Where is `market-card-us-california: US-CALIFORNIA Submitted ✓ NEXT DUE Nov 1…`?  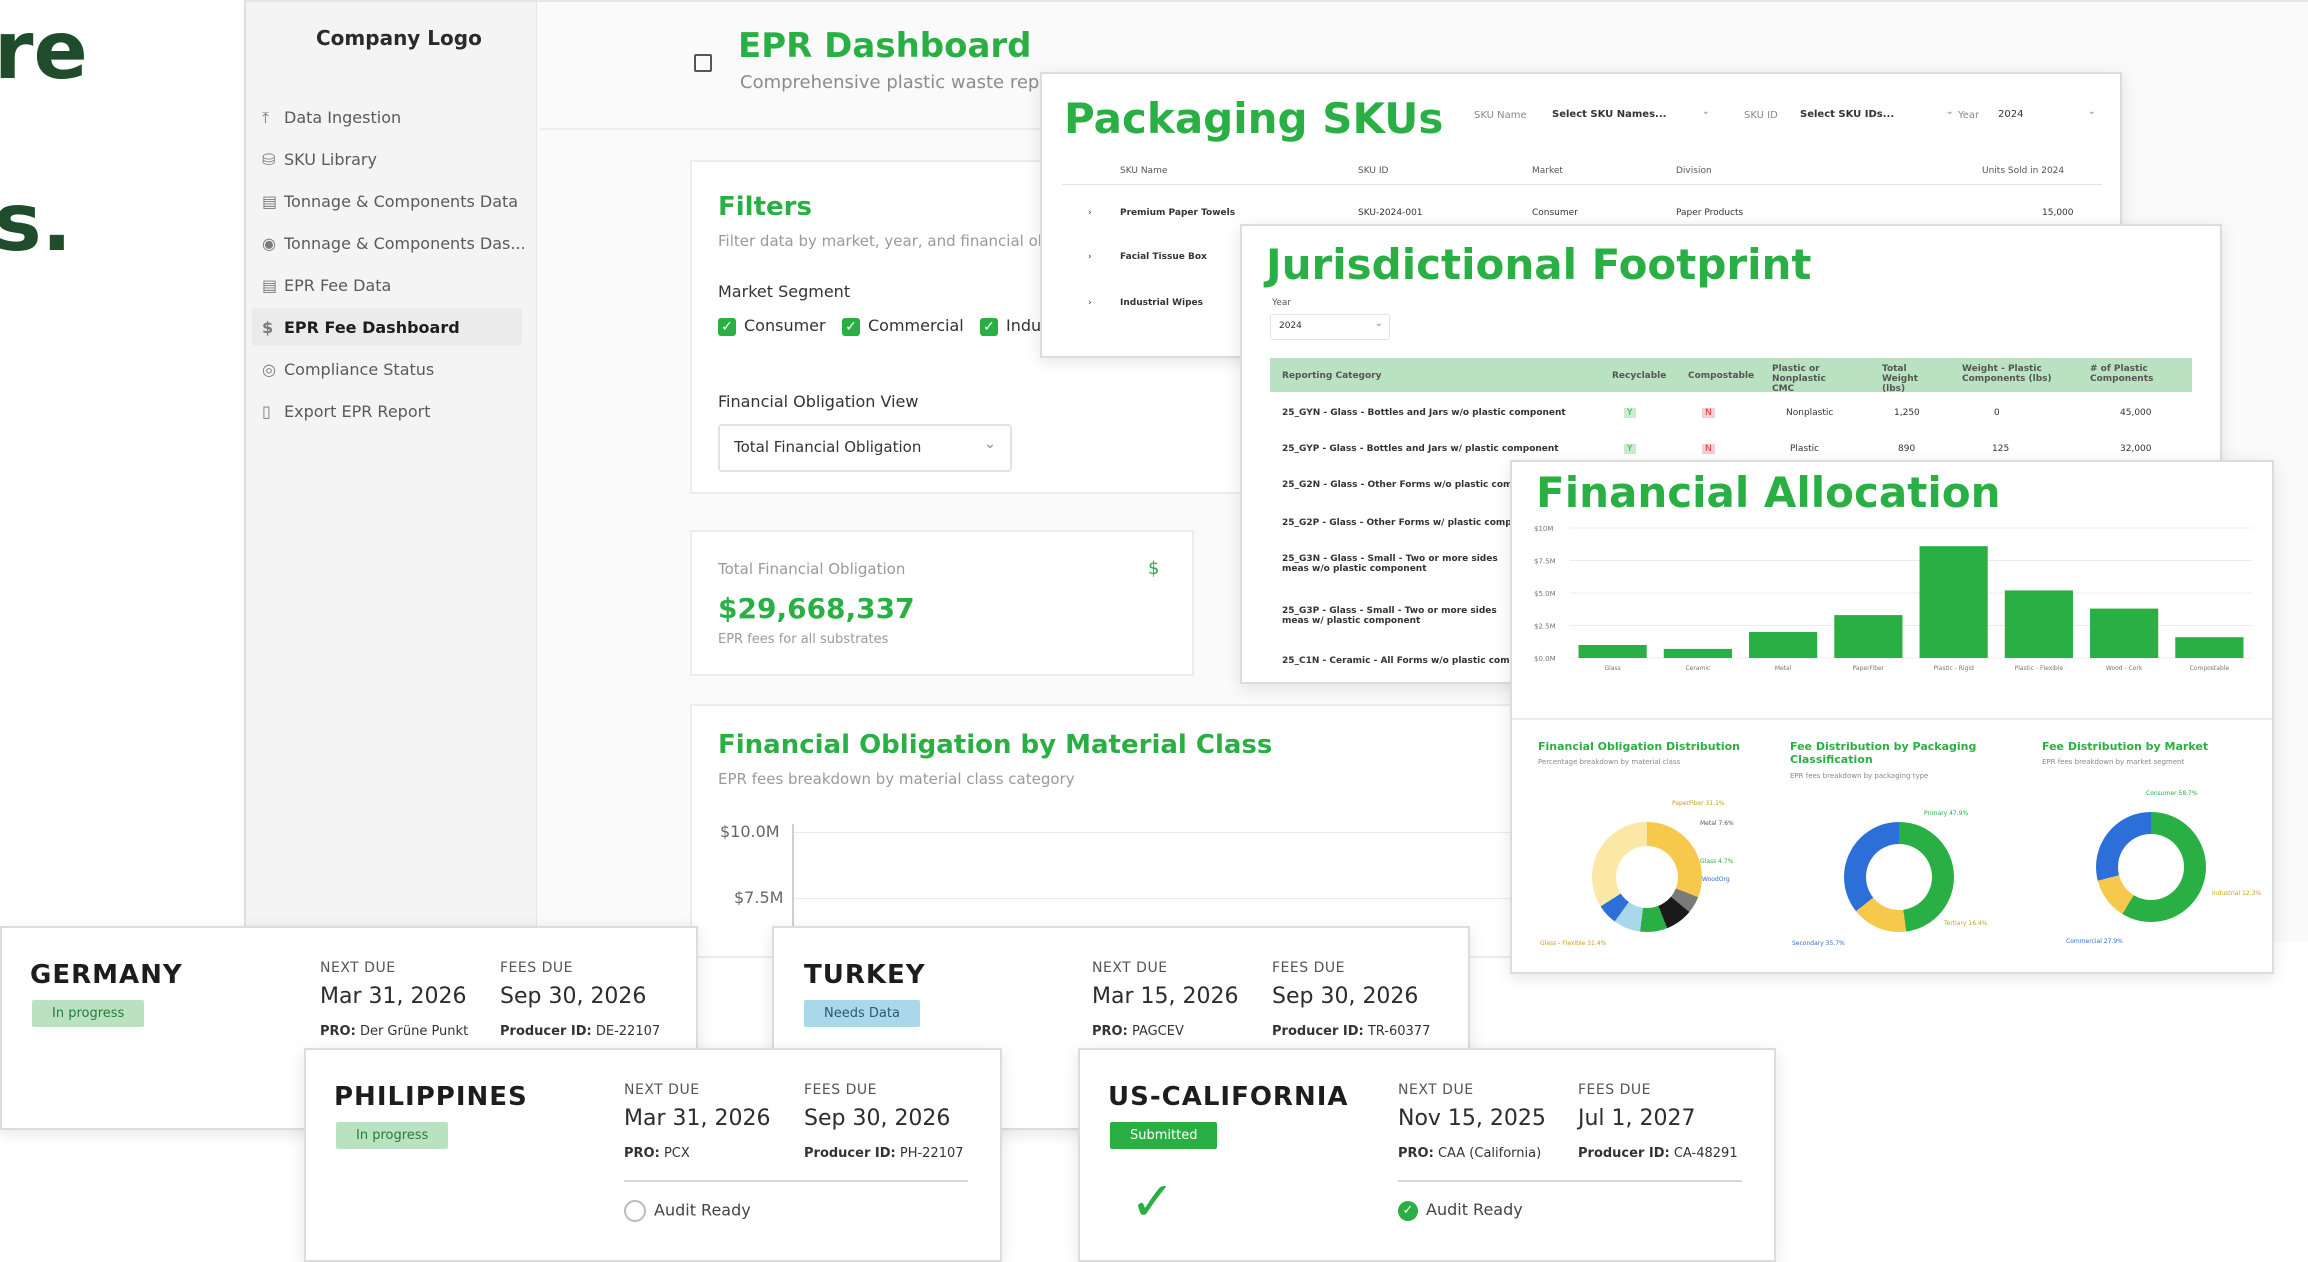 market-card-us-california: US-CALIFORNIA Submitted ✓ NEXT DUE Nov 1… is located at coordinates (1427, 1155).